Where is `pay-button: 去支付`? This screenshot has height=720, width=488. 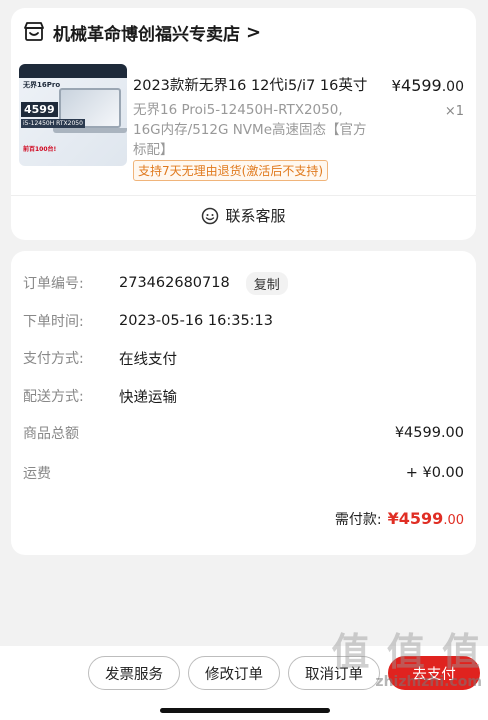
pay-button: 去支付 is located at coordinates (434, 673).